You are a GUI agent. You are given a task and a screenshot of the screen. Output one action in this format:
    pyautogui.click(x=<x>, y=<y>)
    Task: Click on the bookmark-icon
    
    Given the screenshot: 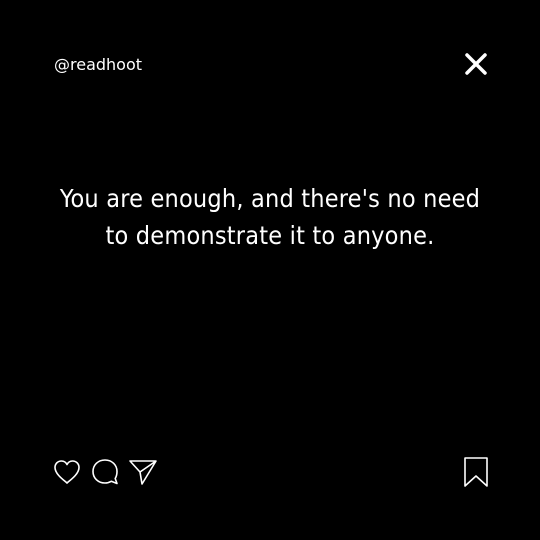 What is the action you would take?
    pyautogui.click(x=476, y=472)
    